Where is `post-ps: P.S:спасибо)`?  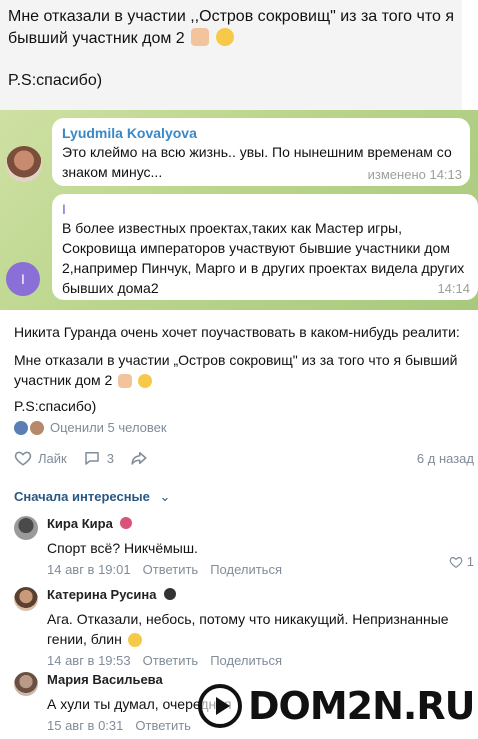
post-ps: P.S:спасибо) is located at coordinates (55, 406).